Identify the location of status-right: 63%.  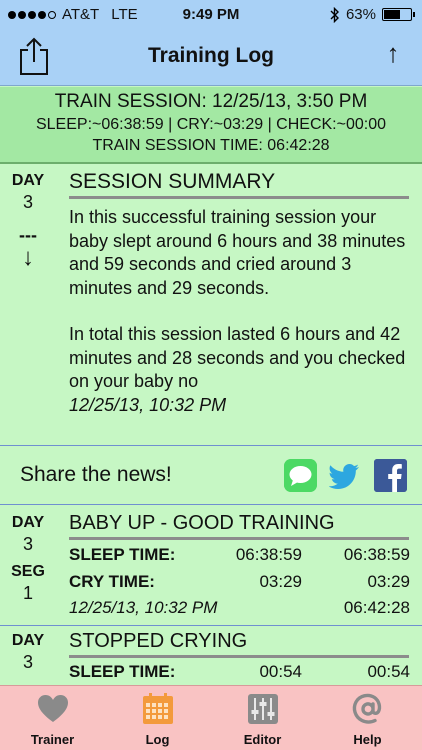
(372, 14).